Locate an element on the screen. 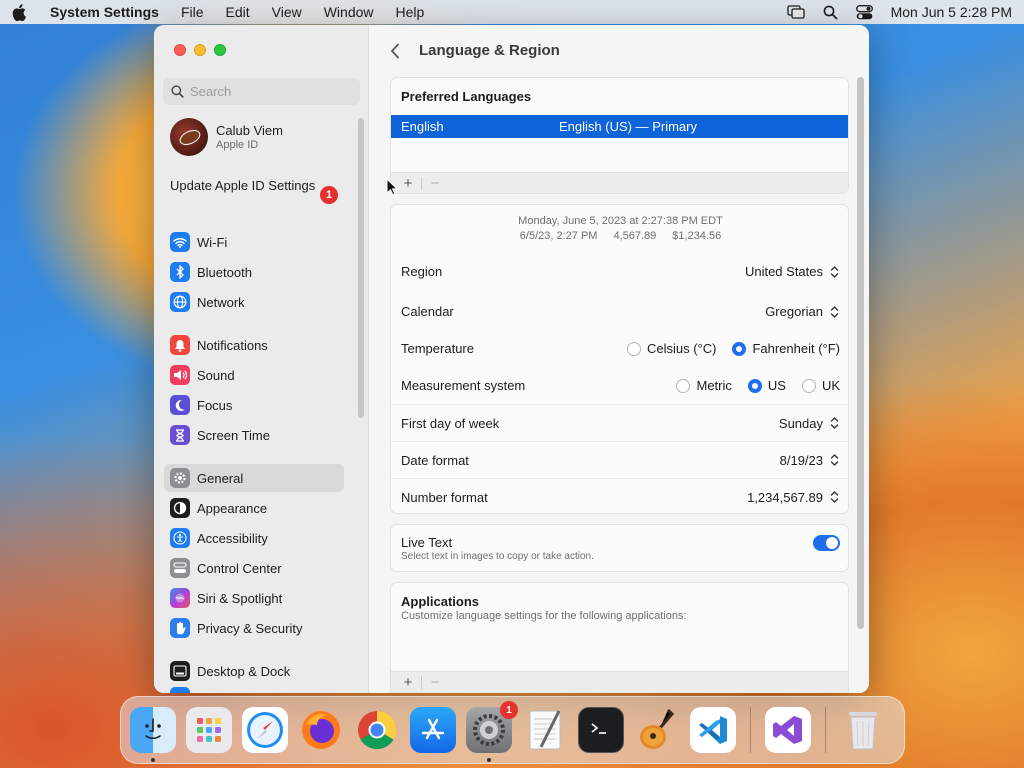 The width and height of the screenshot is (1024, 768). sidebar-item-label: Desktop & Dock is located at coordinates (244, 671).